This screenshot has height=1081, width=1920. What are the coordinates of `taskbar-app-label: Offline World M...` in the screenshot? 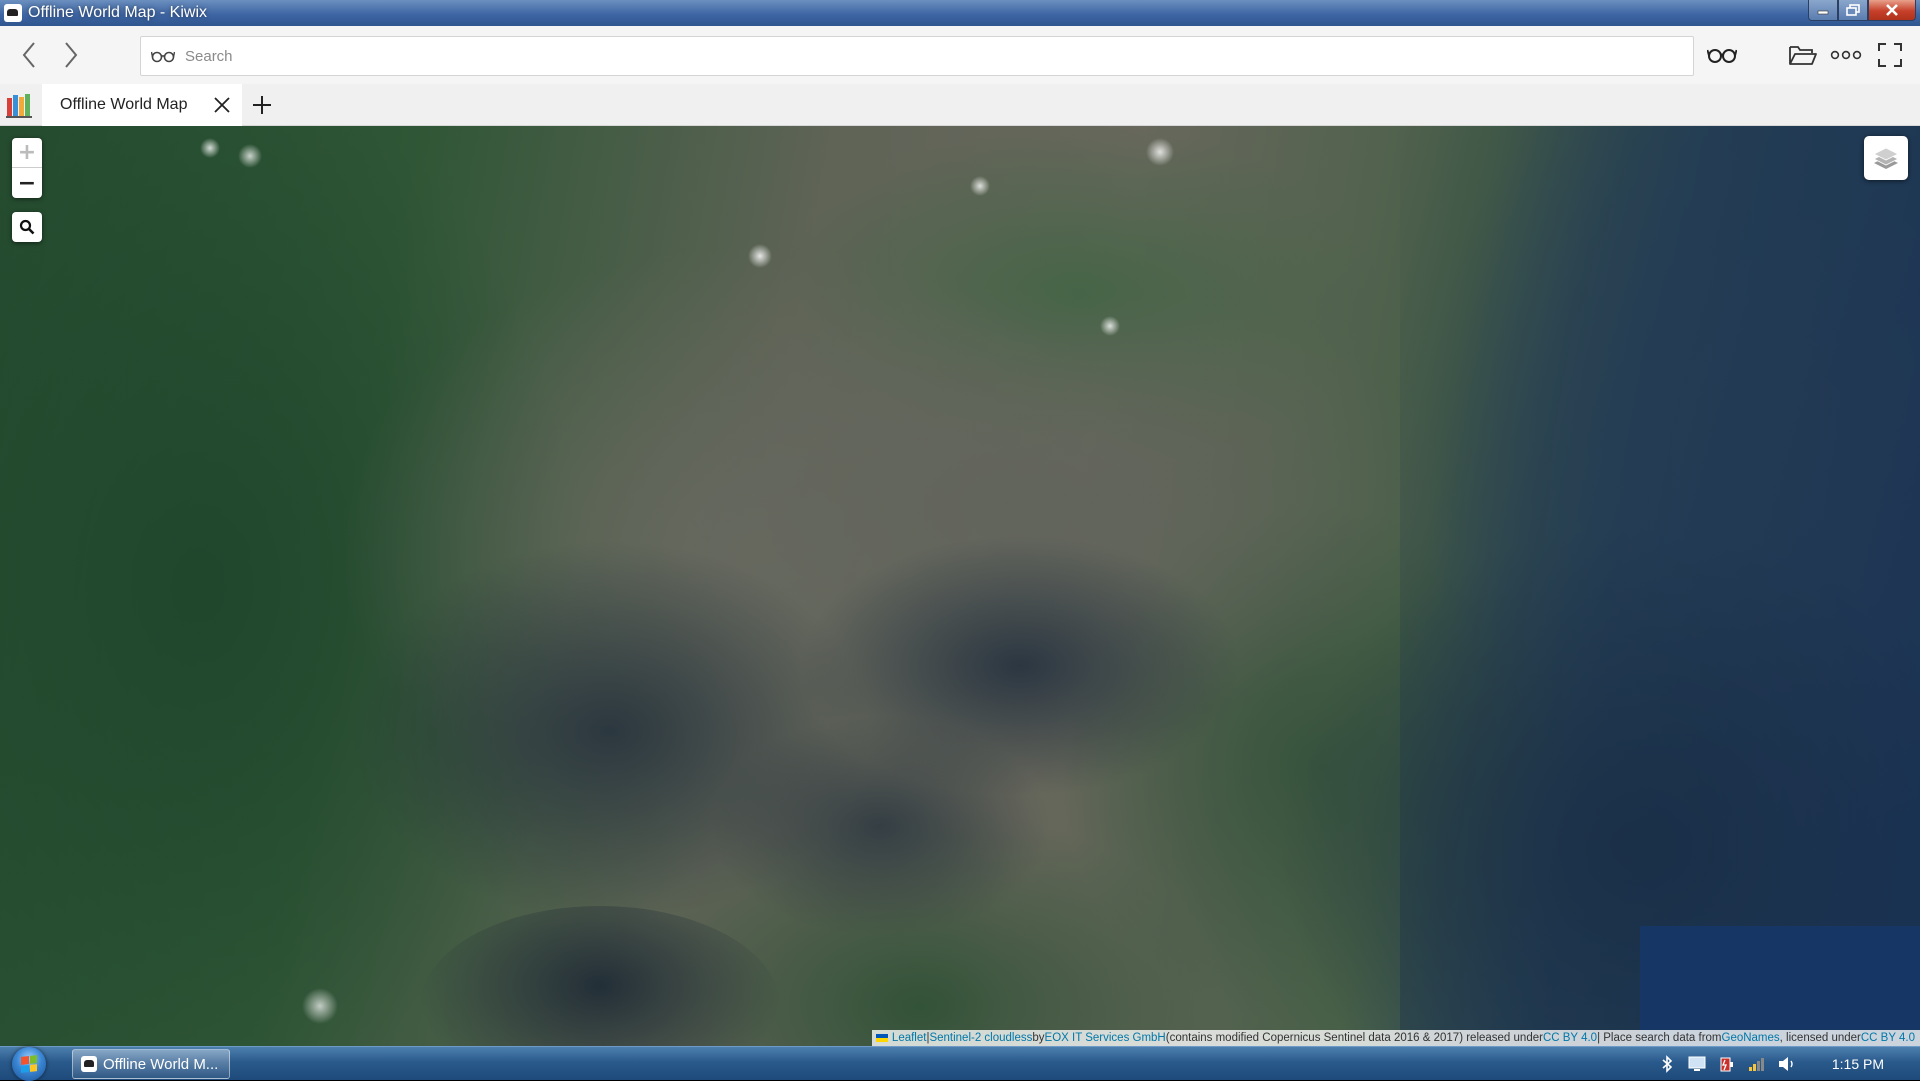 It's located at (161, 1064).